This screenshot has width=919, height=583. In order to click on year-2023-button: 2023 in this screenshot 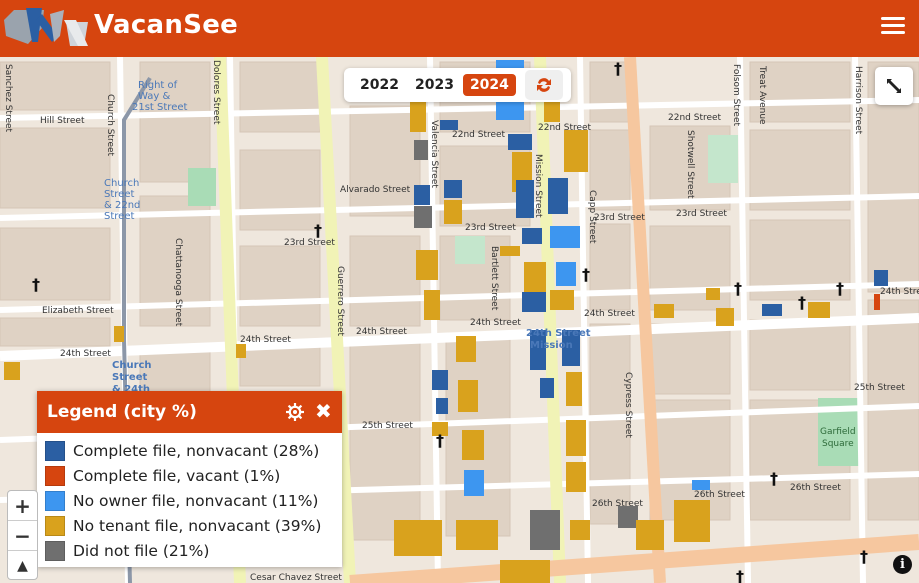, I will do `click(434, 85)`.